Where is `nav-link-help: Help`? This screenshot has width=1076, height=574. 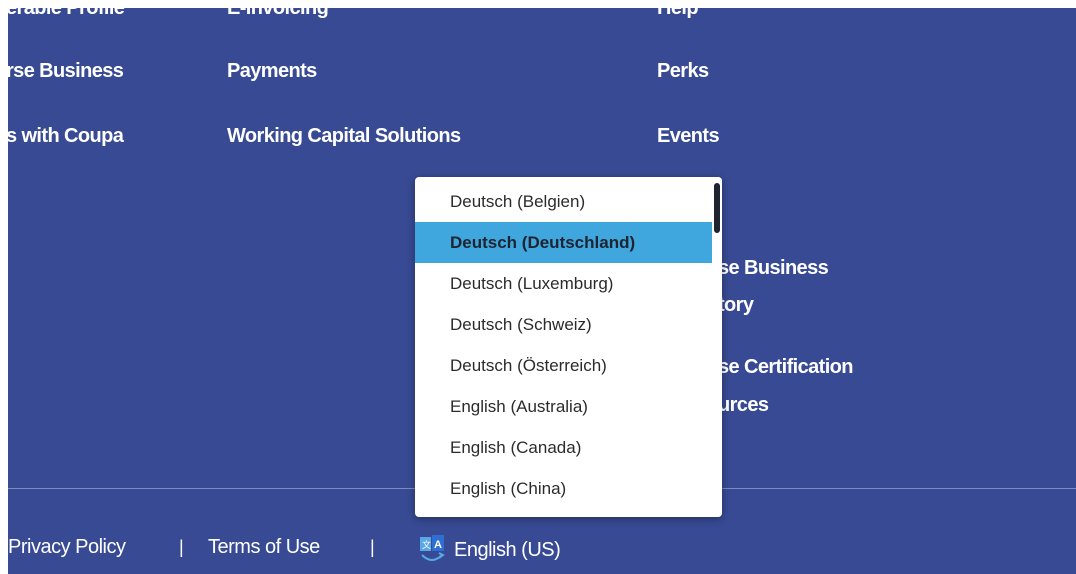 nav-link-help: Help is located at coordinates (678, 14).